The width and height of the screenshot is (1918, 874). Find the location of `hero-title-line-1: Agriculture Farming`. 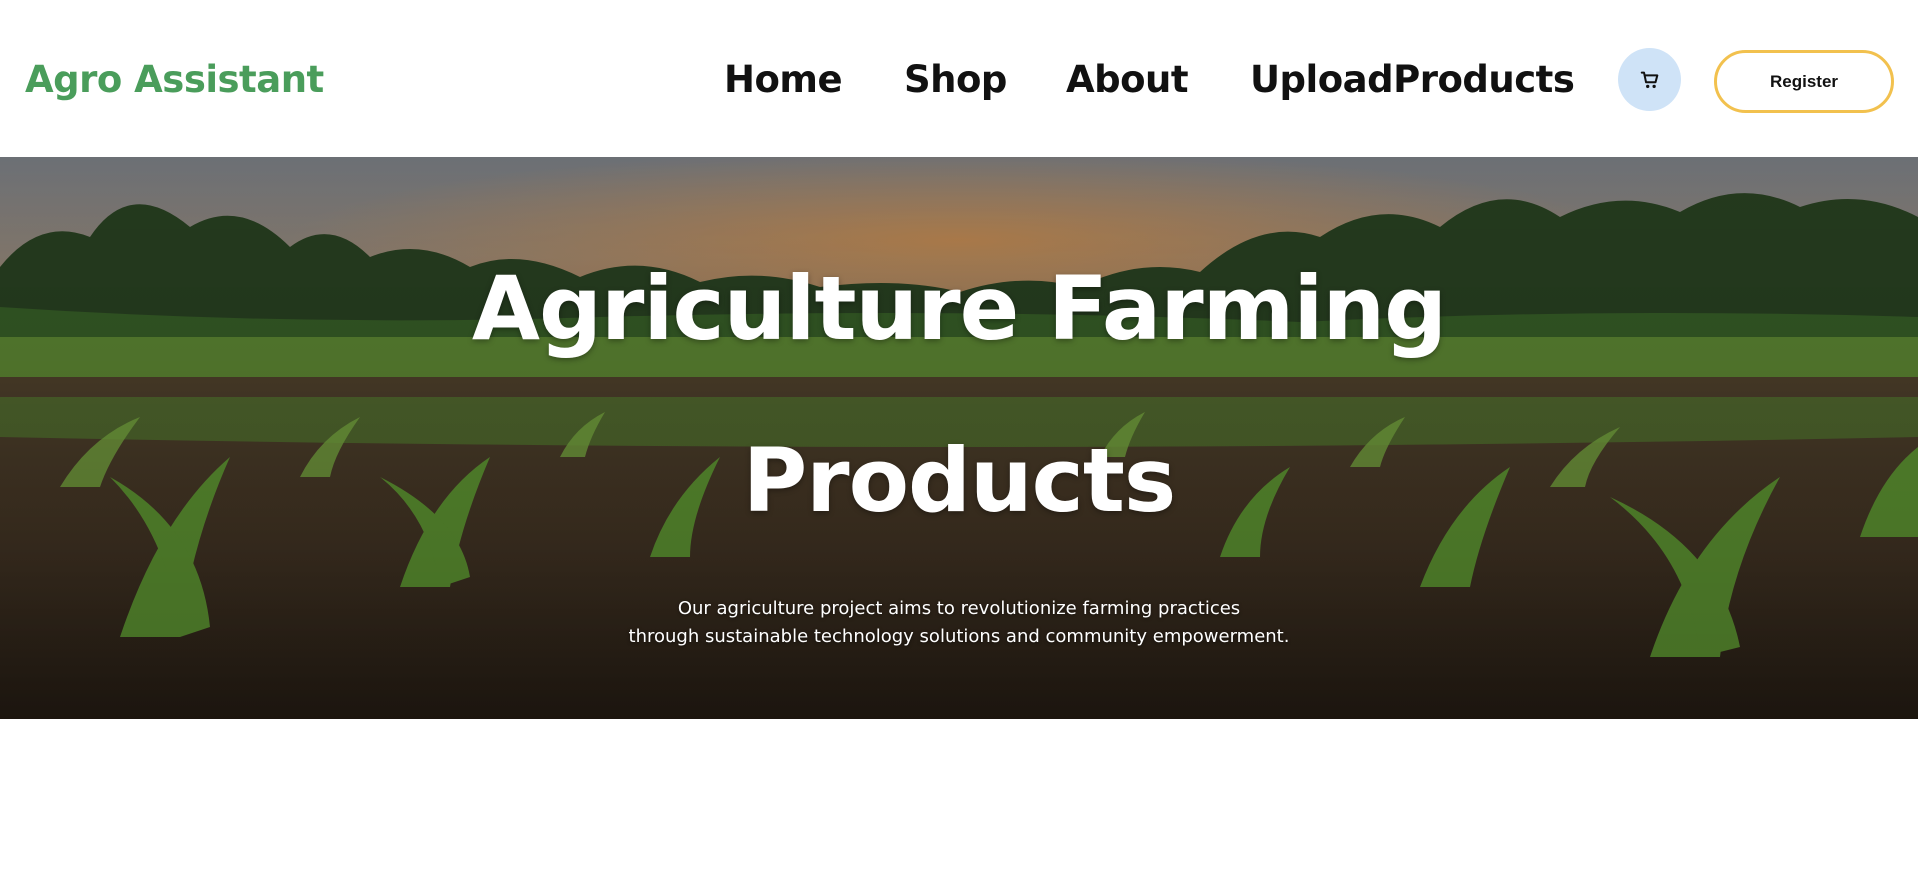

hero-title-line-1: Agriculture Farming is located at coordinates (959, 308).